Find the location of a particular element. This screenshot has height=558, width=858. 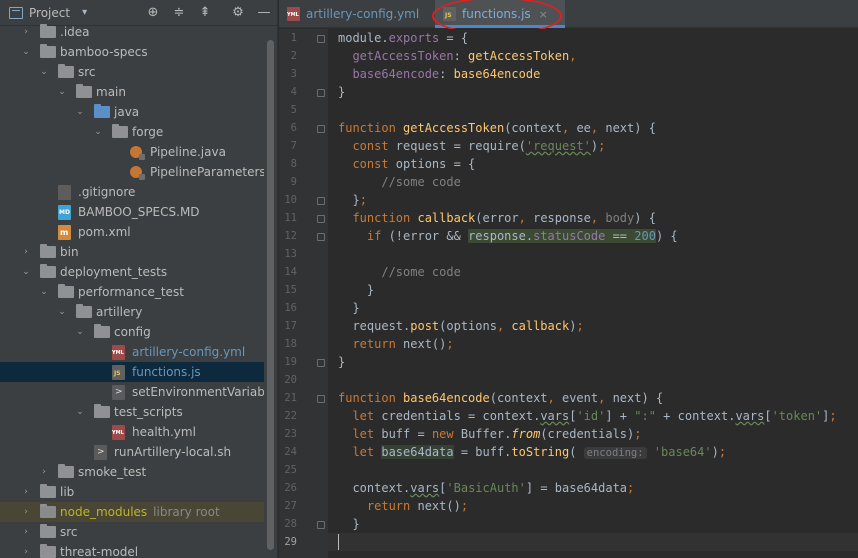

tree-item: ⌄ main is located at coordinates (132, 92).